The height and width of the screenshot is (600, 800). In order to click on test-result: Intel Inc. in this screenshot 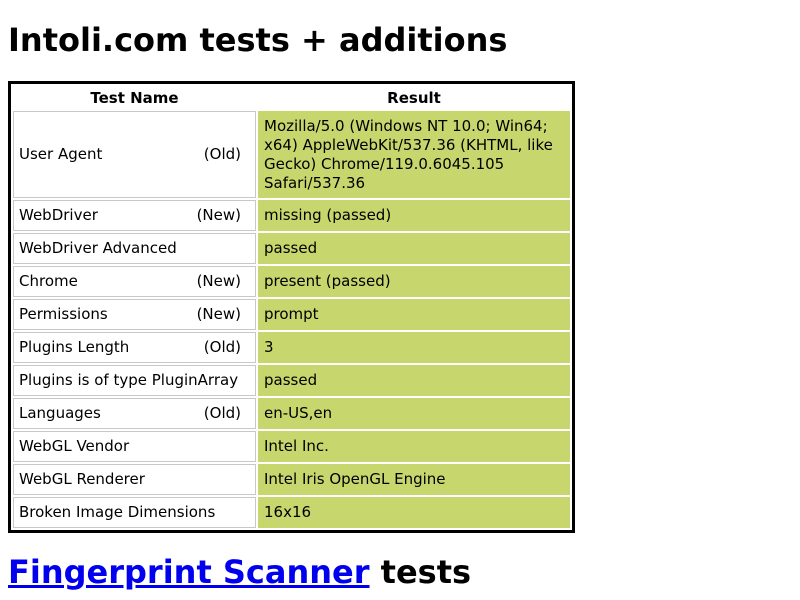, I will do `click(414, 446)`.